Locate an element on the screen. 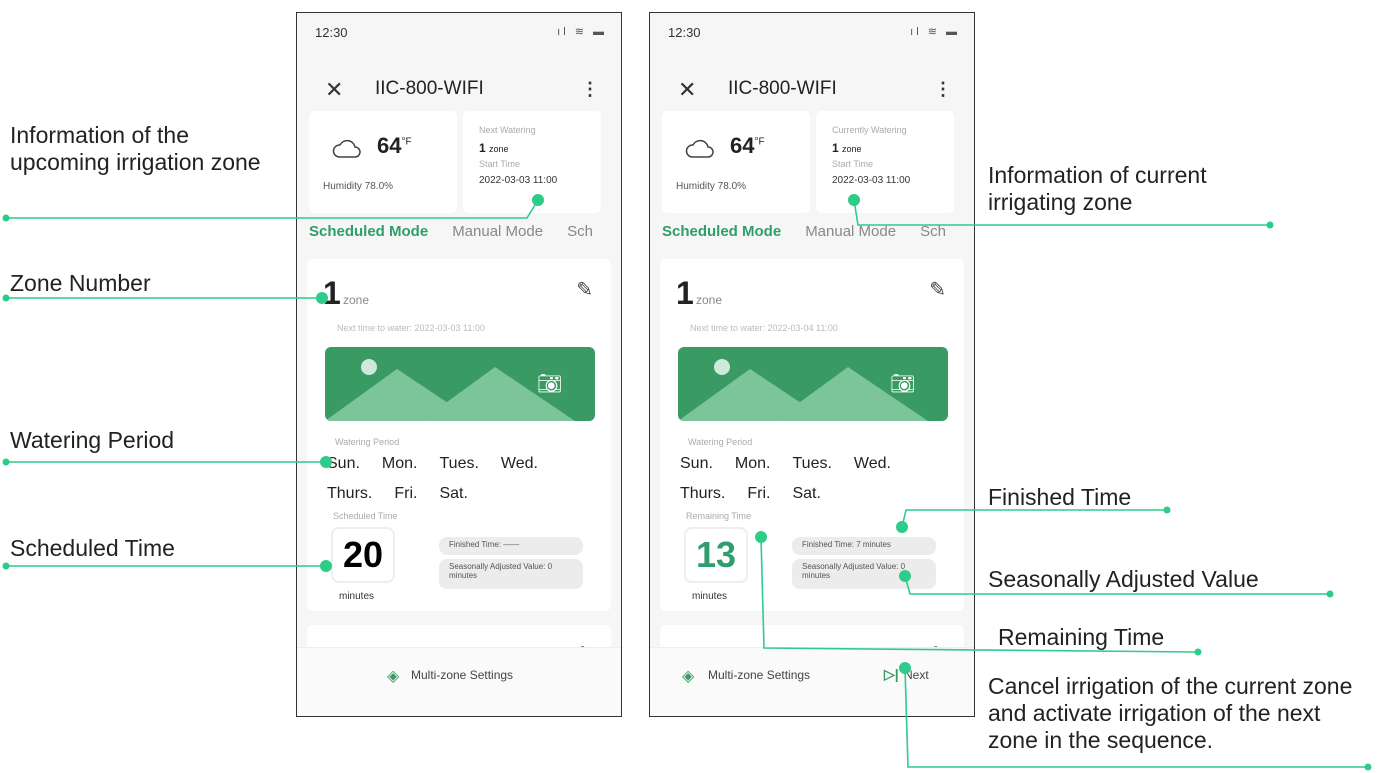 This screenshot has height=773, width=1377. next-time-to-water: Next time to water: 2022-03-03 11:00 is located at coordinates (411, 328).